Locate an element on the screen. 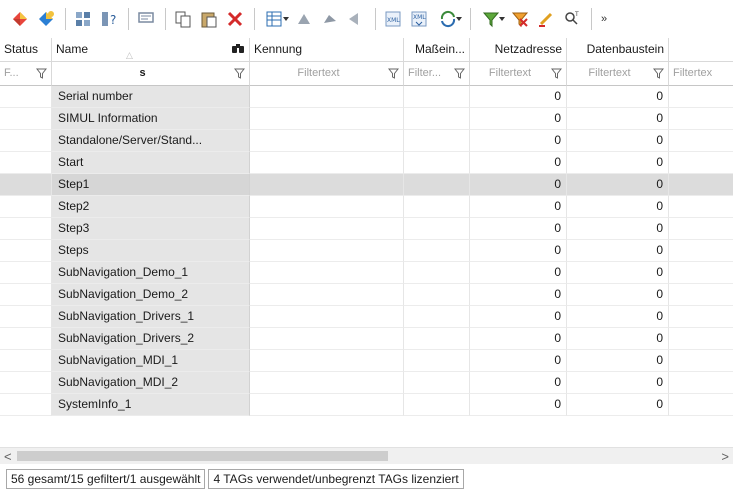 The width and height of the screenshot is (733, 491). cell-name: SubNavigation_Drivers_2 is located at coordinates (151, 339).